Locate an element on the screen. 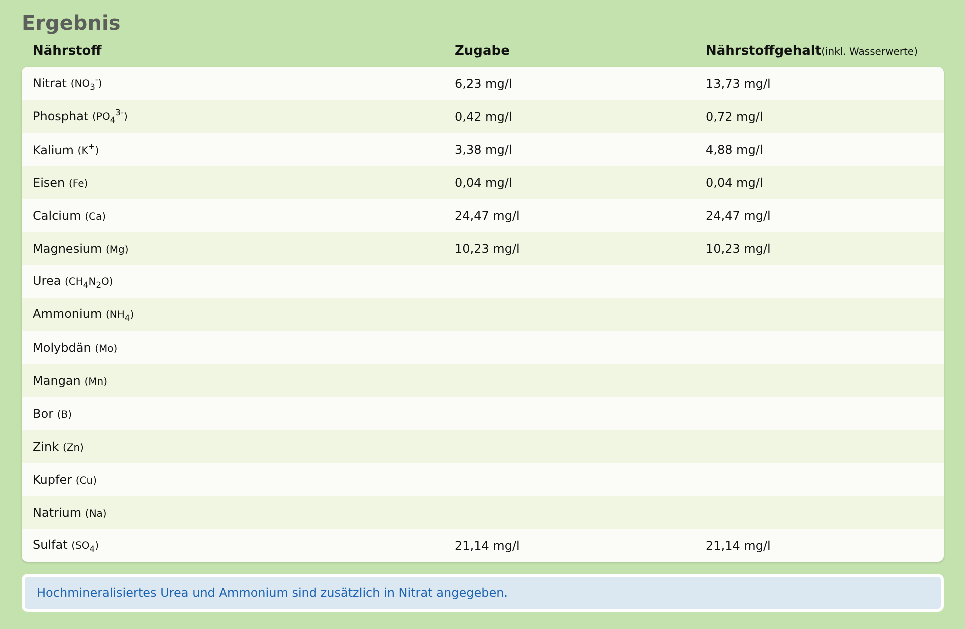 Image resolution: width=965 pixels, height=629 pixels. table-cell-text: Ammonium (NH$_{4}$) is located at coordinates (84, 314).